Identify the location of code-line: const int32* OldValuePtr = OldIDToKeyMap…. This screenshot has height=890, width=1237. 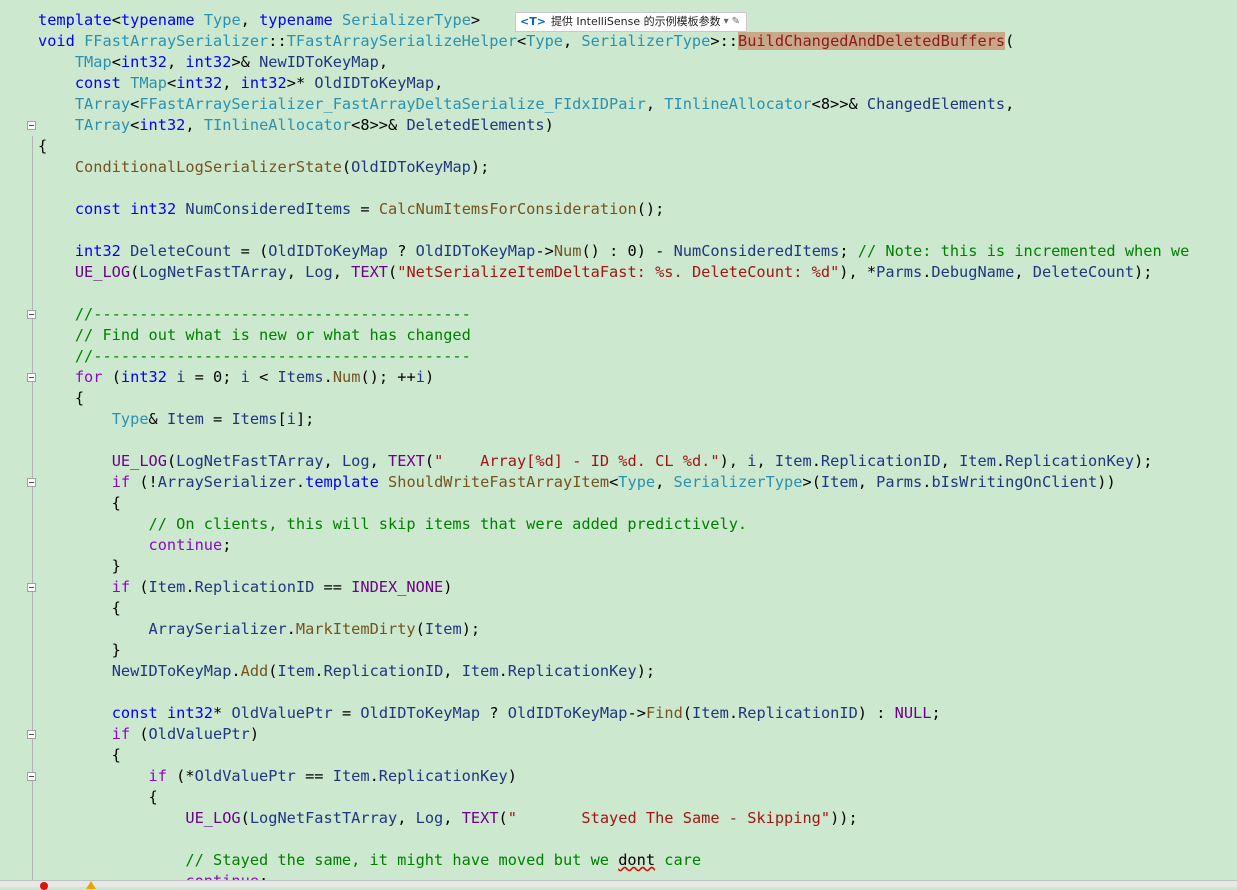
(613, 713).